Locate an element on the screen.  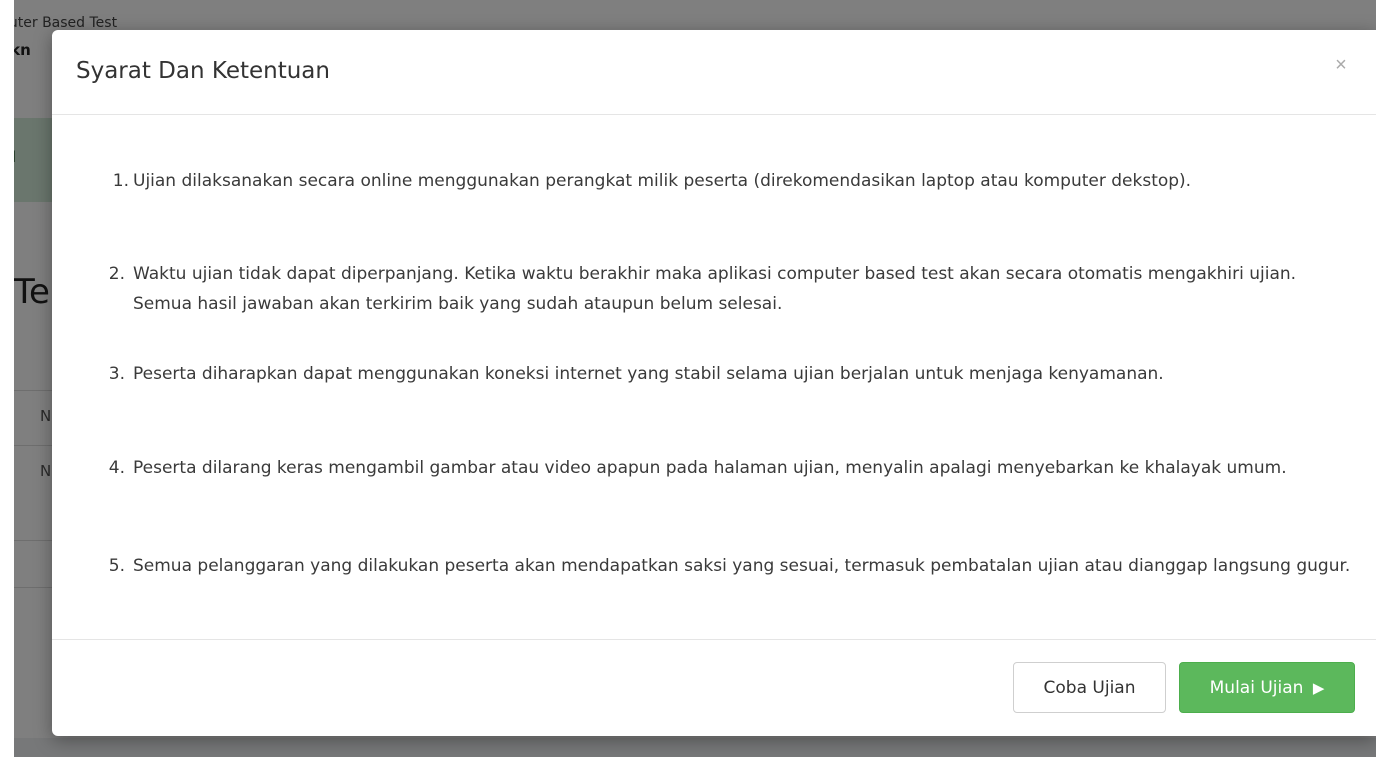
term-number: 1. is located at coordinates (120, 181).